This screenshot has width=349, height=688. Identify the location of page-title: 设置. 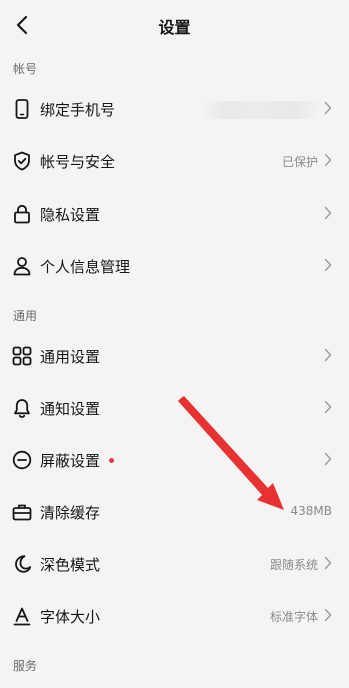
(174, 27).